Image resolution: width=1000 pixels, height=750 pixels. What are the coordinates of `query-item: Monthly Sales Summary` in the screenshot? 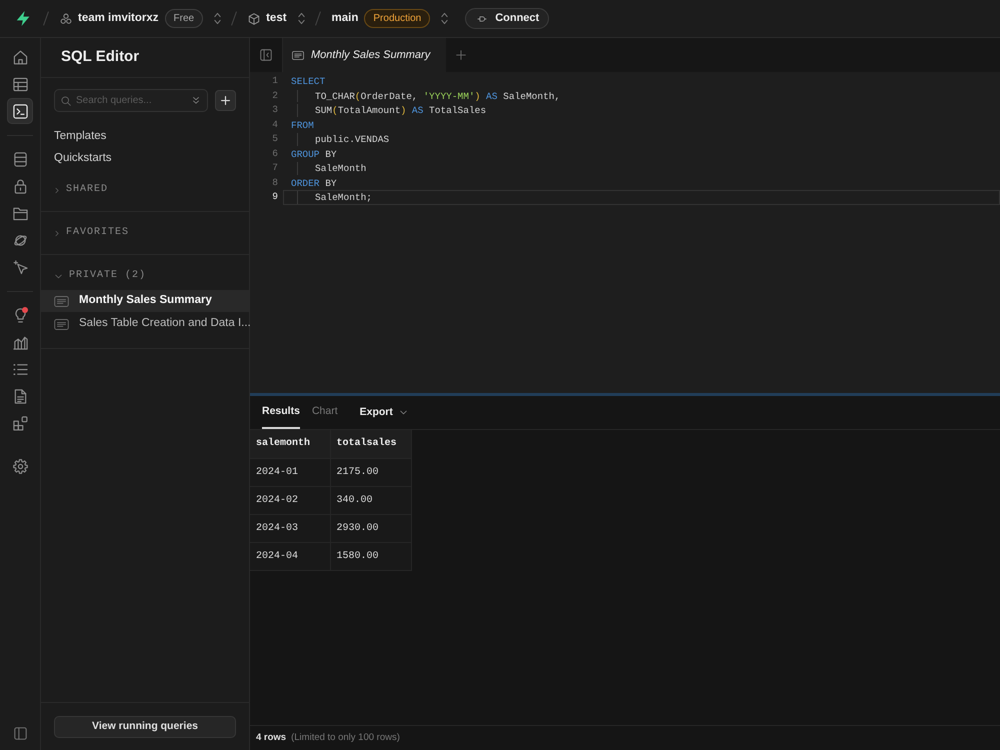 It's located at (145, 301).